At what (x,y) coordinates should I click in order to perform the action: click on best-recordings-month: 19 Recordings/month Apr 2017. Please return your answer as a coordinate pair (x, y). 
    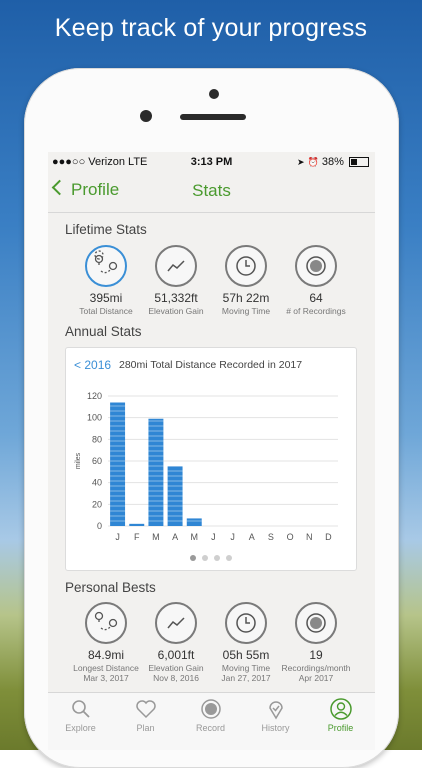
    Looking at the image, I should click on (316, 642).